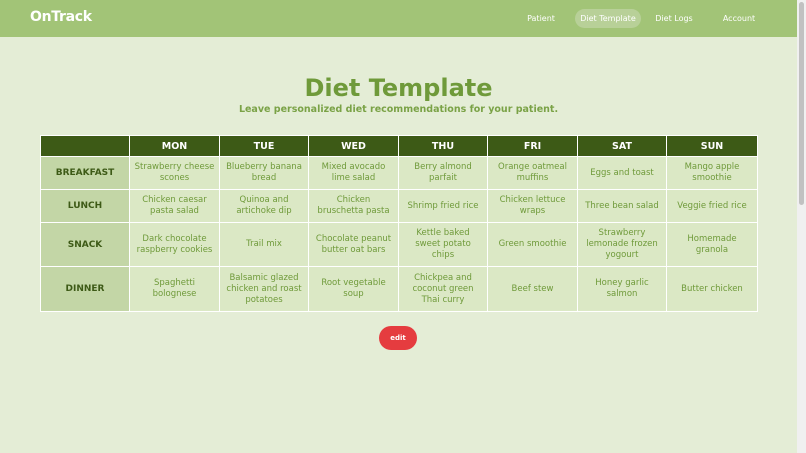 Image resolution: width=806 pixels, height=453 pixels. I want to click on meal-cell: Chicken bruschetta pasta, so click(353, 206).